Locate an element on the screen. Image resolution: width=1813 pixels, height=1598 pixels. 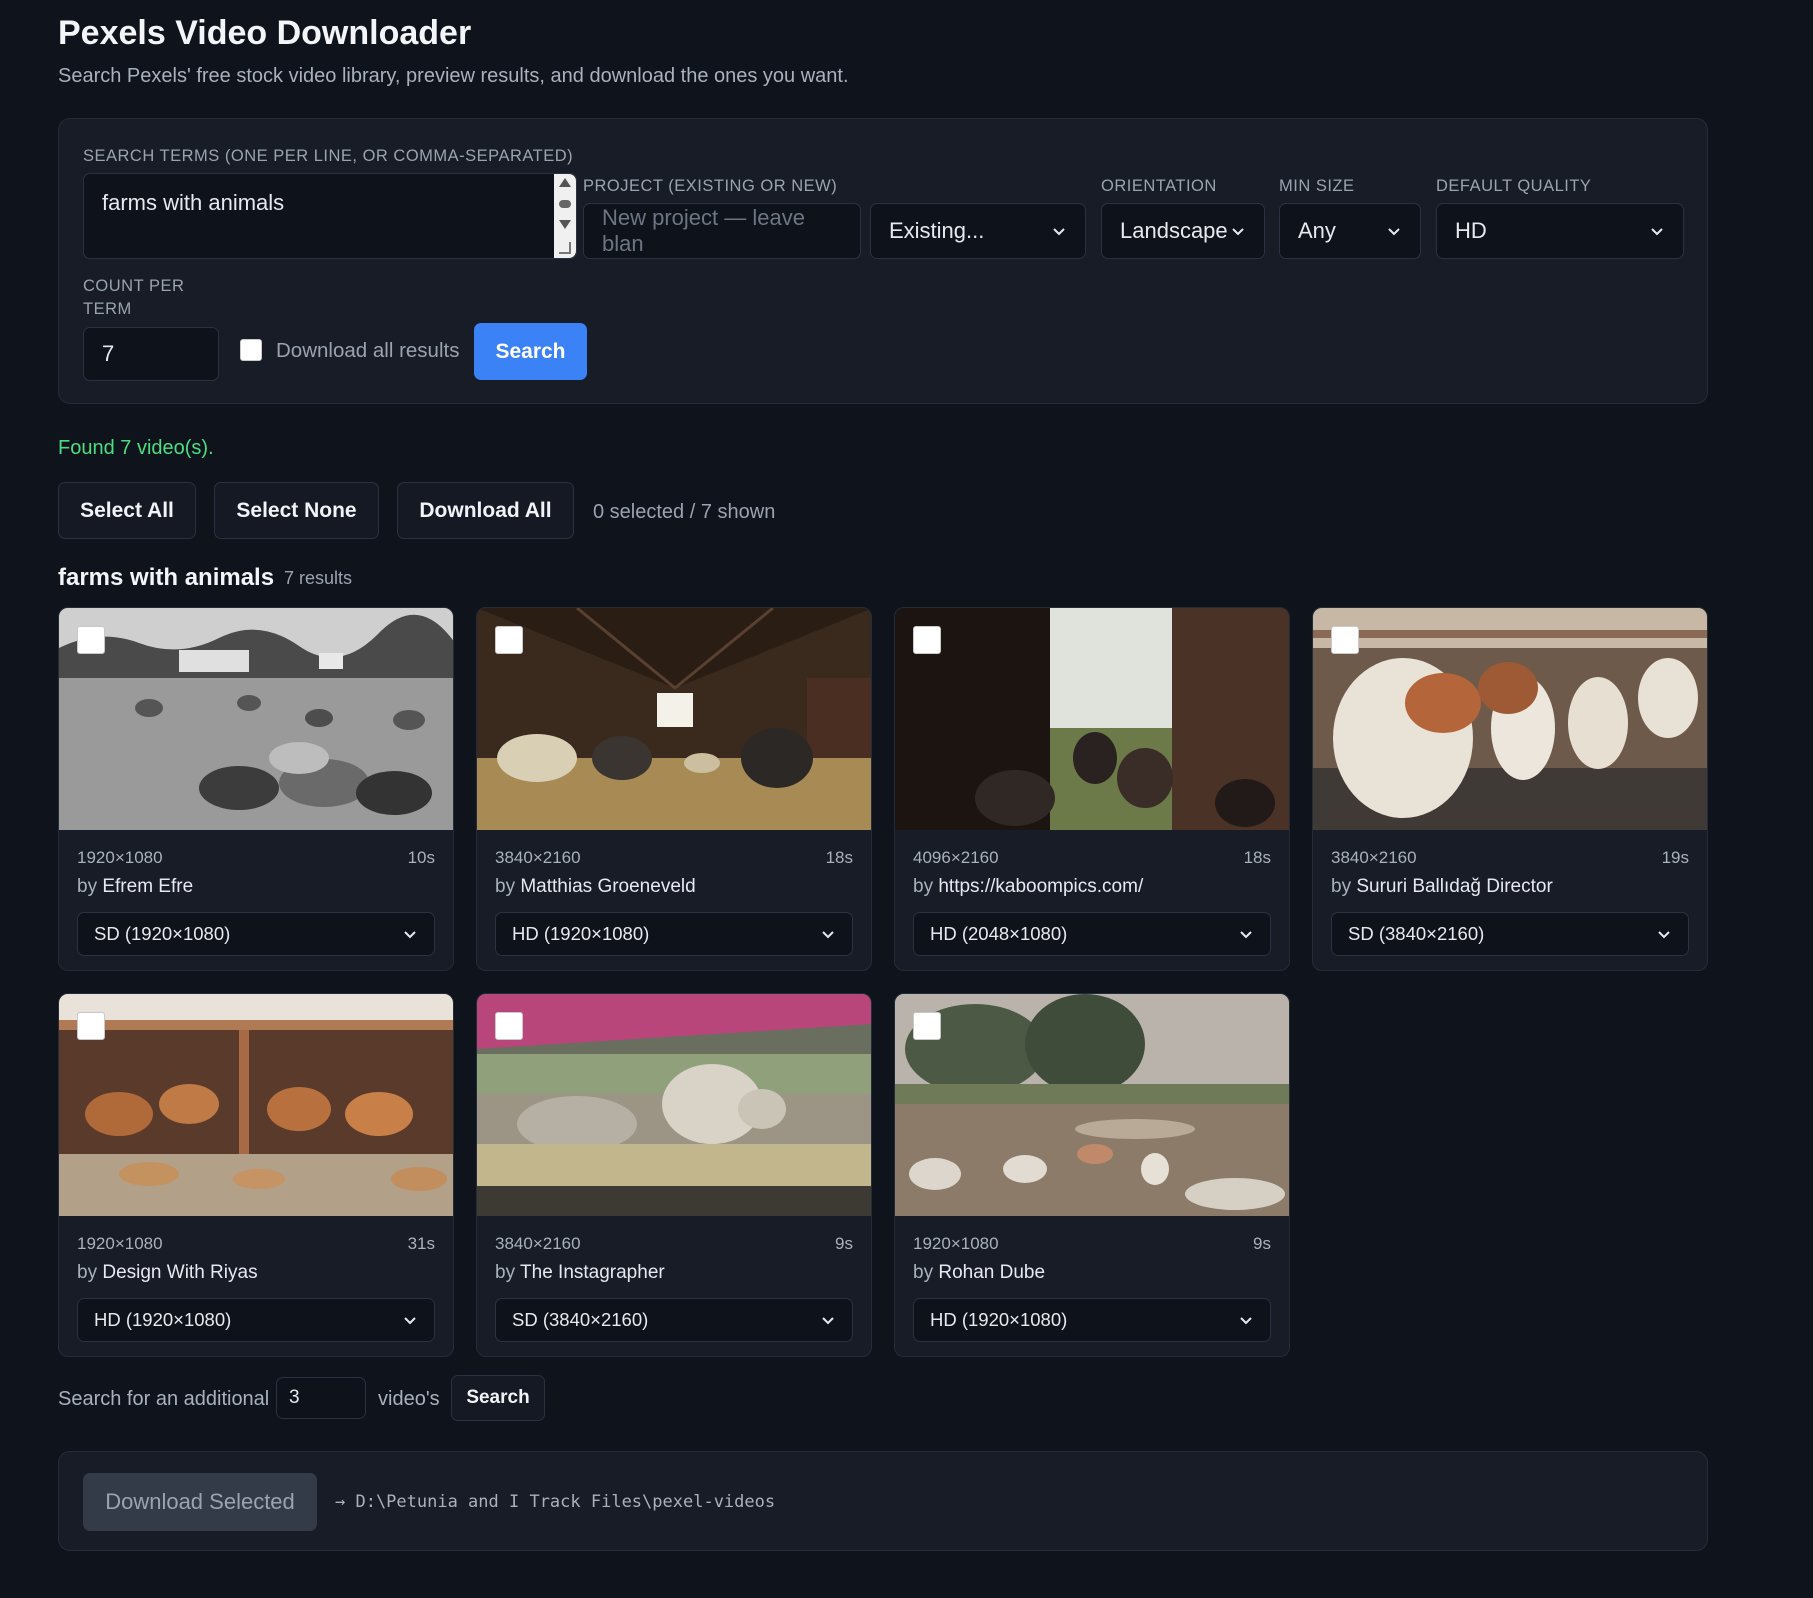
download-all-label: Download all results is located at coordinates (368, 350).